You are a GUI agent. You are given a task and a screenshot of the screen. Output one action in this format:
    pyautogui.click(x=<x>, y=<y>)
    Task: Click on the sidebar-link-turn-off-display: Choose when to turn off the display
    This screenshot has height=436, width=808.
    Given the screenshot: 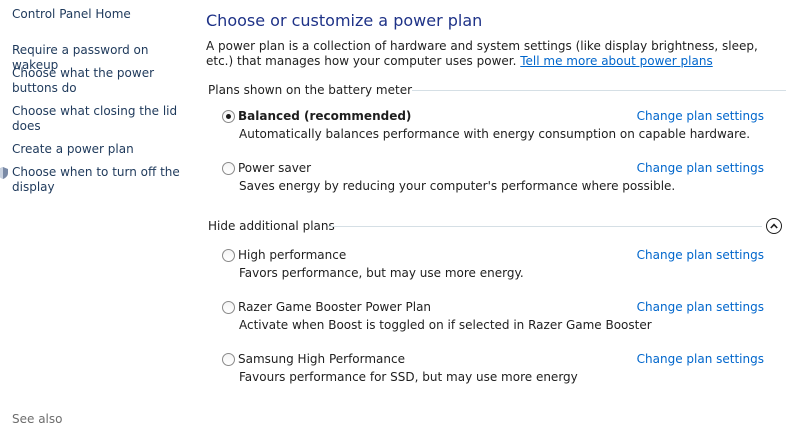 What is the action you would take?
    pyautogui.click(x=98, y=180)
    